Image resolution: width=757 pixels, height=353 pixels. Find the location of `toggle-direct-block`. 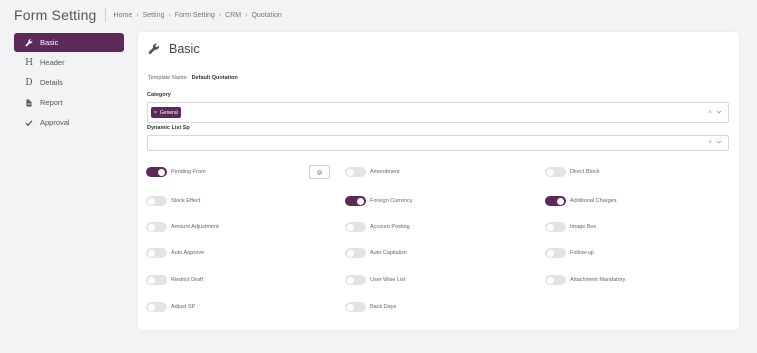

toggle-direct-block is located at coordinates (555, 172).